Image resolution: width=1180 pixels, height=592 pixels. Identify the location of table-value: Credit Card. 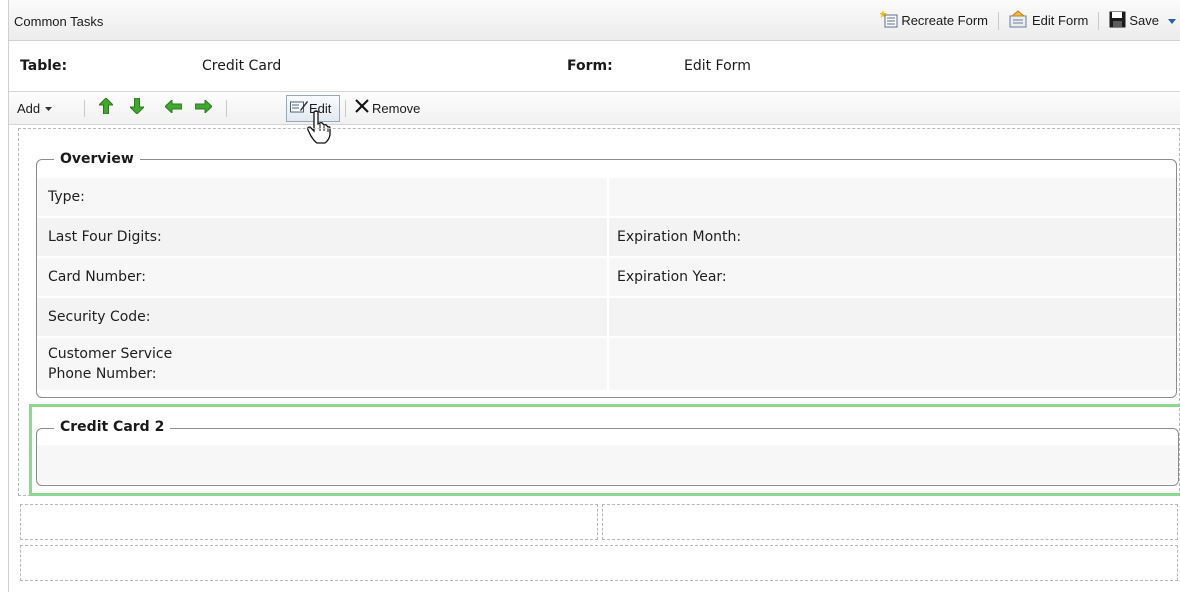
(242, 66).